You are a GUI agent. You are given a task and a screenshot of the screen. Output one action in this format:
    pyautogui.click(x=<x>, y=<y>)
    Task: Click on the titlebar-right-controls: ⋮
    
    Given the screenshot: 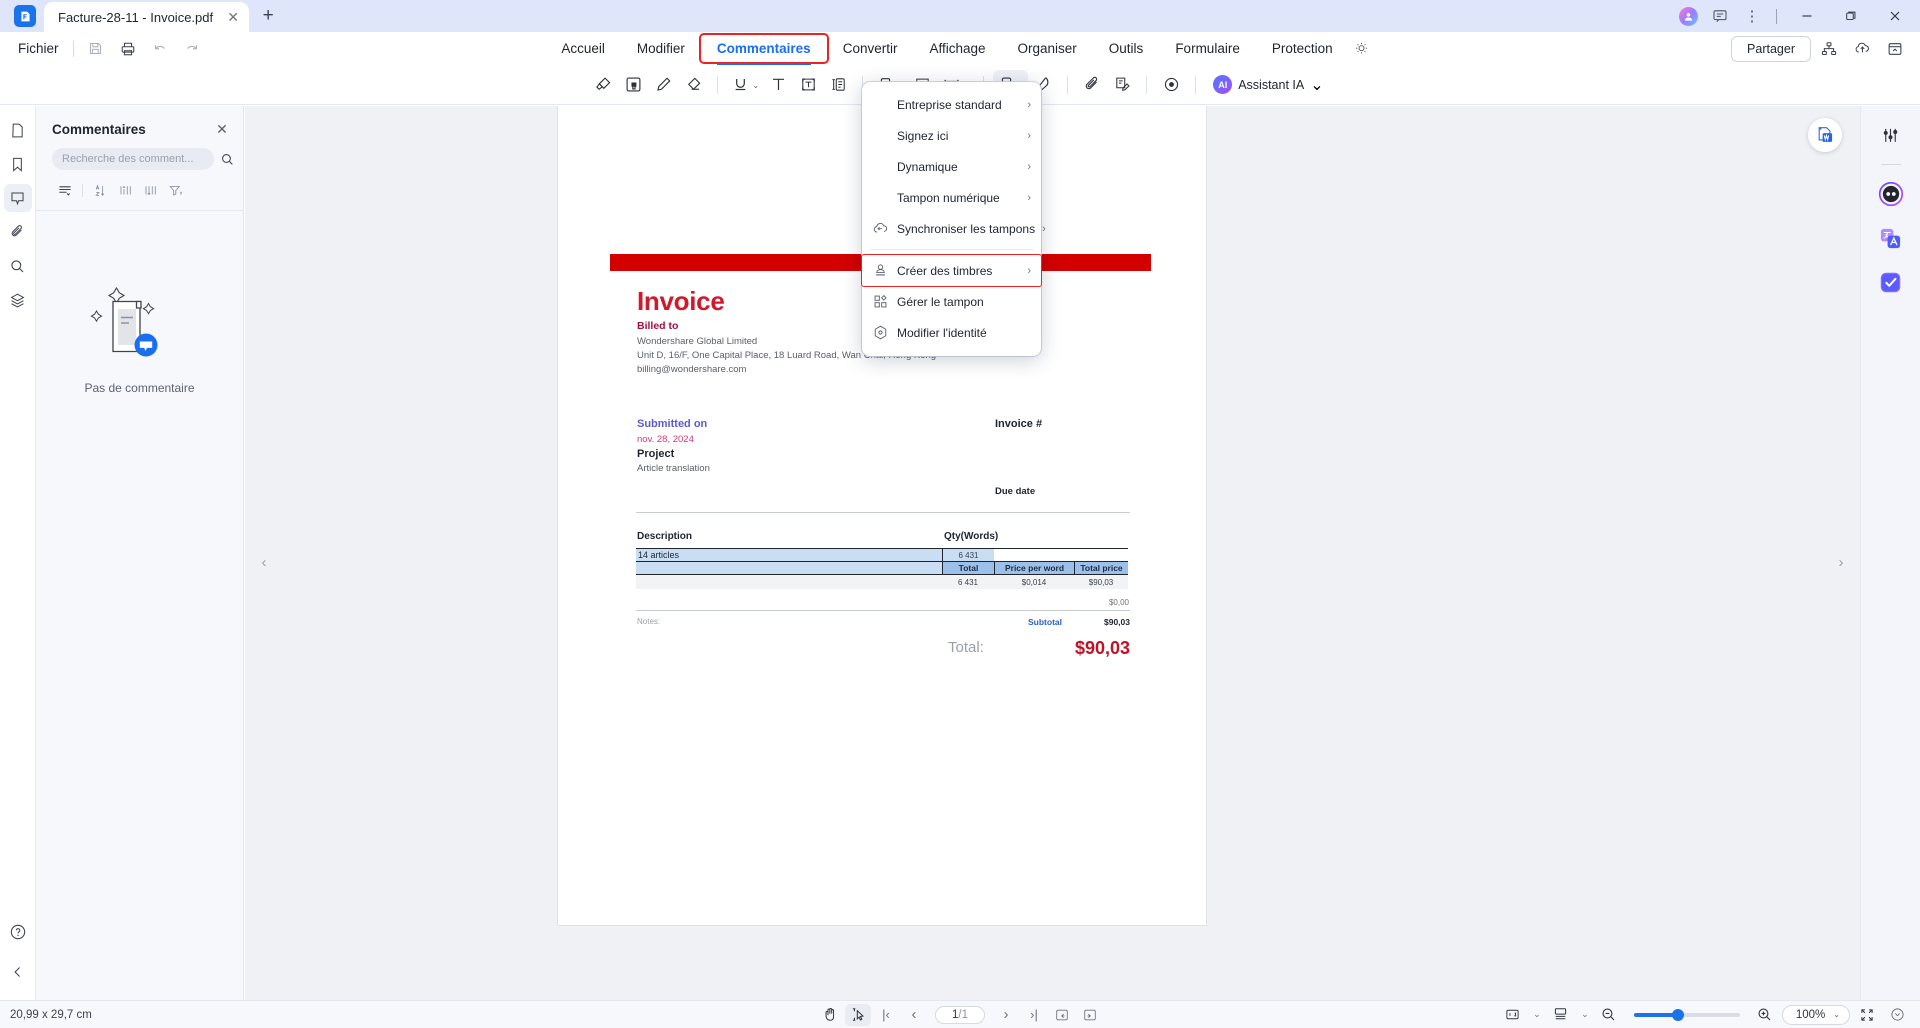 What is the action you would take?
    pyautogui.click(x=1796, y=16)
    